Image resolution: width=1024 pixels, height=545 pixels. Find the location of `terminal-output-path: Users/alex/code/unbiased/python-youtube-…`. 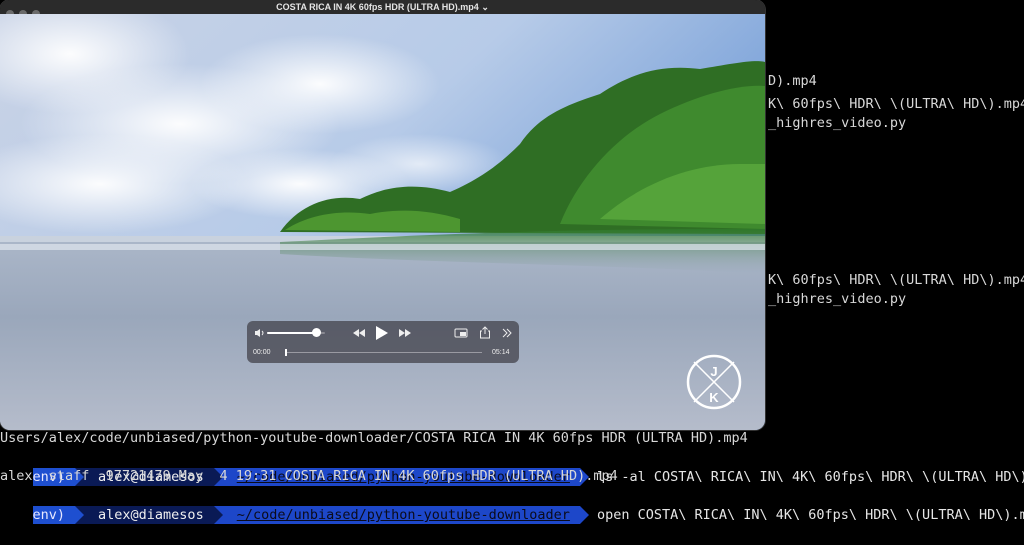

terminal-output-path: Users/alex/code/unbiased/python-youtube-… is located at coordinates (374, 438).